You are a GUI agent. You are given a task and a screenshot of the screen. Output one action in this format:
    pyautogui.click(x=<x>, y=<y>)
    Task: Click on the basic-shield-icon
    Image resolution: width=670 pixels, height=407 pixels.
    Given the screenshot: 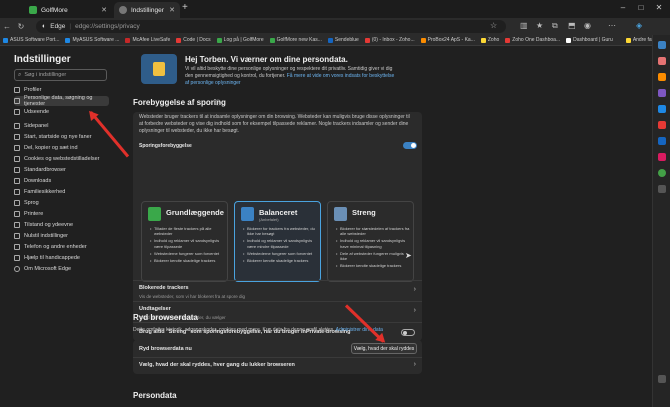 What is the action you would take?
    pyautogui.click(x=154, y=214)
    